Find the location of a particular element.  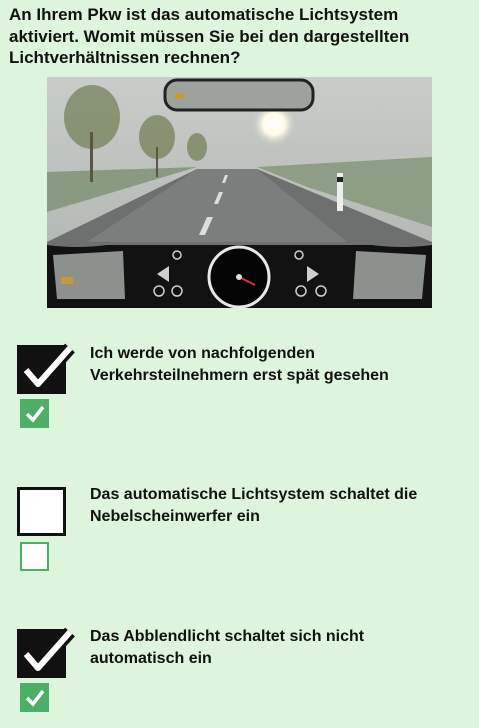

answer-3-checkbox is located at coordinates (46, 652).